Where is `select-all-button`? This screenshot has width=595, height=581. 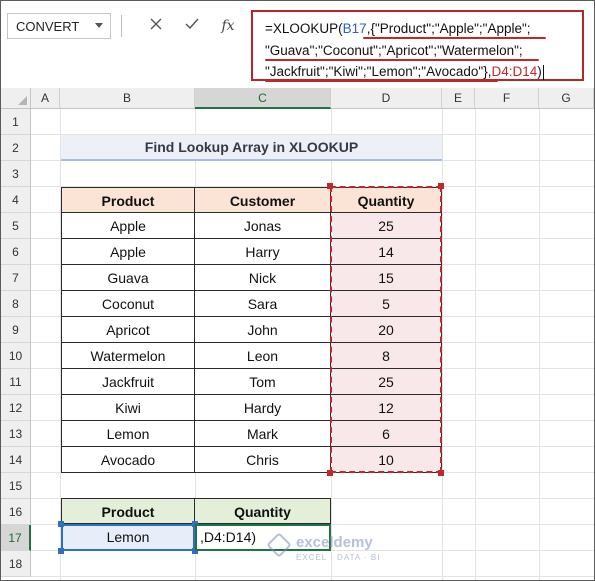 select-all-button is located at coordinates (16, 98).